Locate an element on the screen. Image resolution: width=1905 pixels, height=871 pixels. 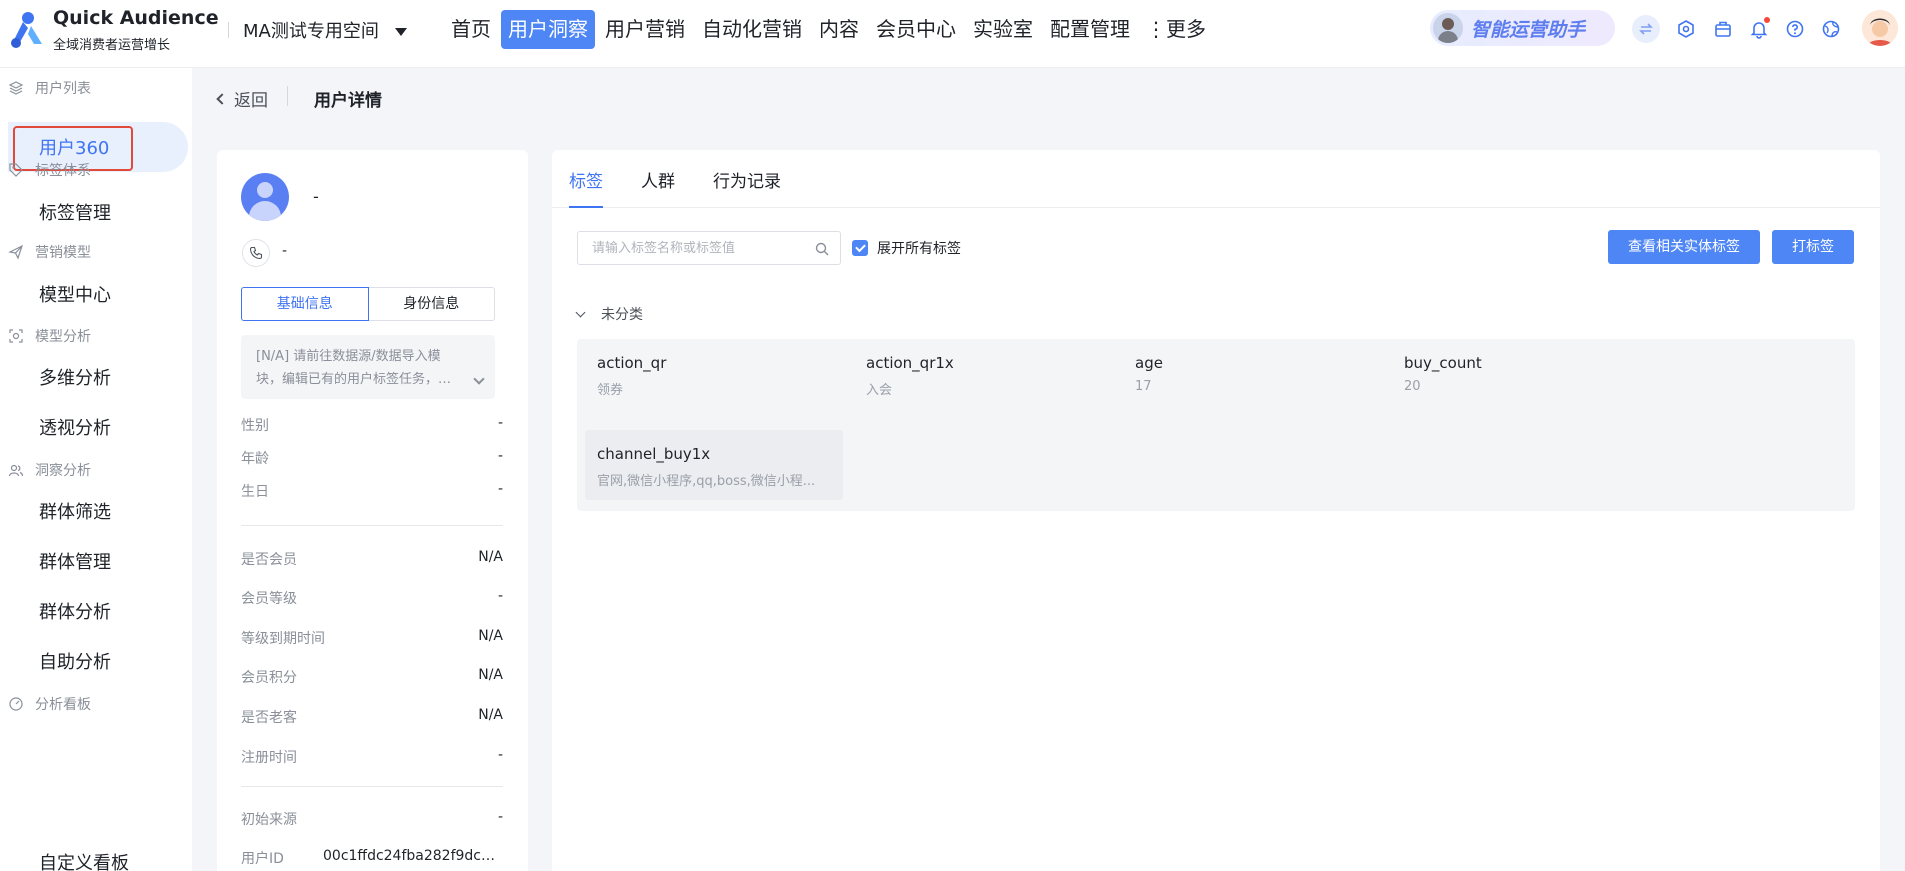
field-member-level: 会员等级 - is located at coordinates (372, 598).